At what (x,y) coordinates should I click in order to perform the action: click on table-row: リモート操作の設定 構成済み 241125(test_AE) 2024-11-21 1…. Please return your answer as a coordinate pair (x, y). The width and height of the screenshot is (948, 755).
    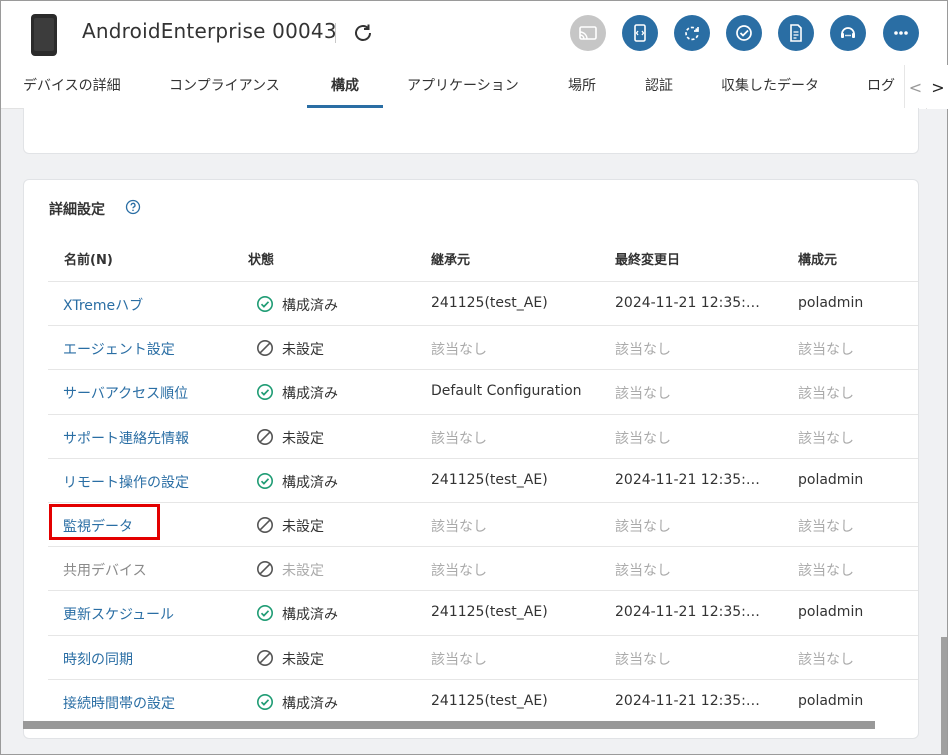
    Looking at the image, I should click on (483, 479).